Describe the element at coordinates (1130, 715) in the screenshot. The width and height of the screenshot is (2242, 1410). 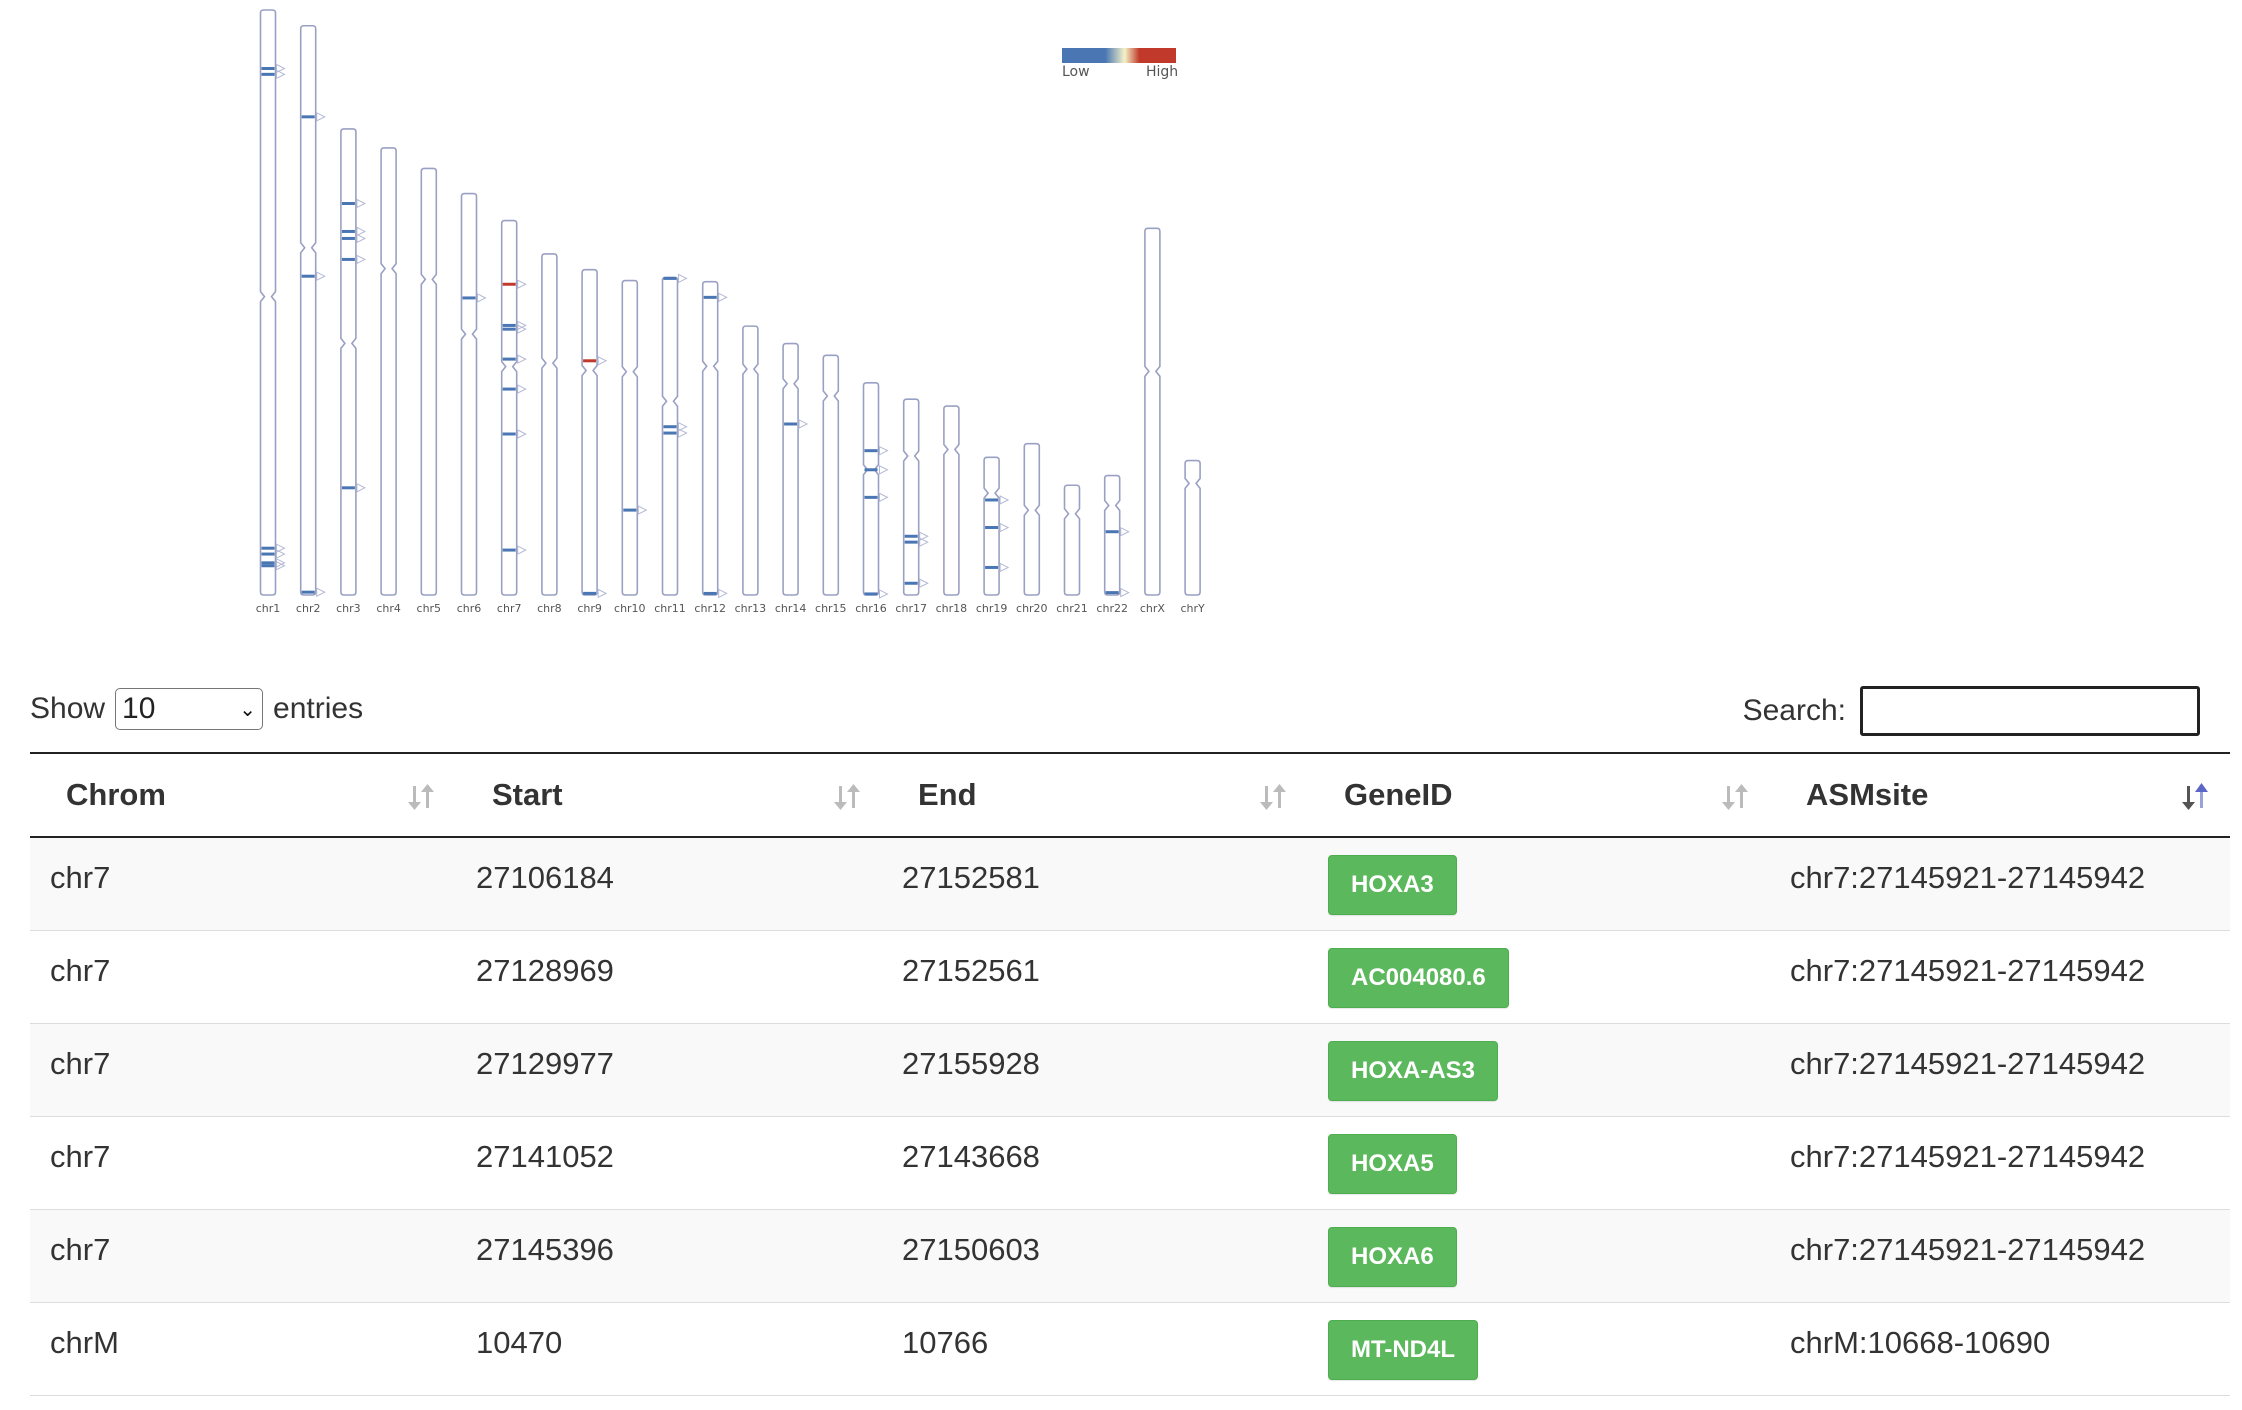
I see `table-controls: Show 10 ⌄ entries Search:` at that location.